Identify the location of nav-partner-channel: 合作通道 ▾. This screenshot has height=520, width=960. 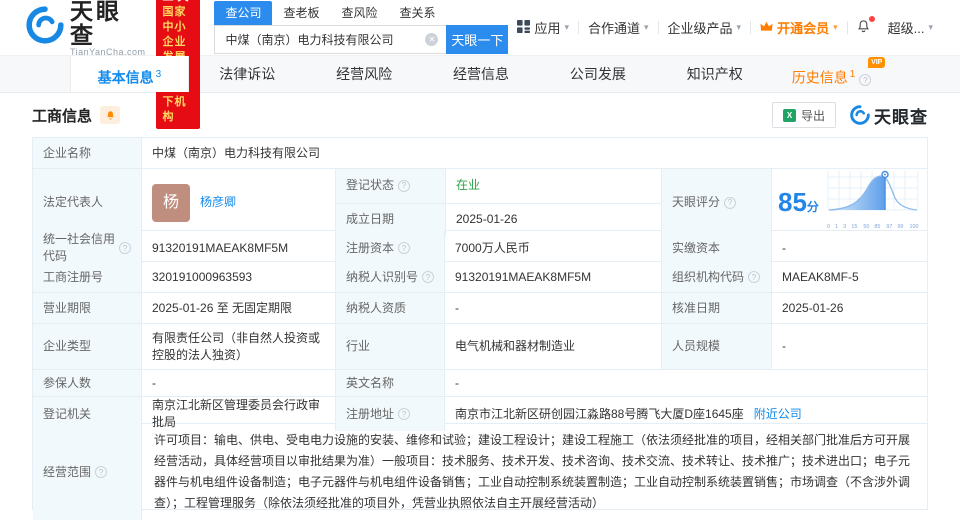
(618, 27).